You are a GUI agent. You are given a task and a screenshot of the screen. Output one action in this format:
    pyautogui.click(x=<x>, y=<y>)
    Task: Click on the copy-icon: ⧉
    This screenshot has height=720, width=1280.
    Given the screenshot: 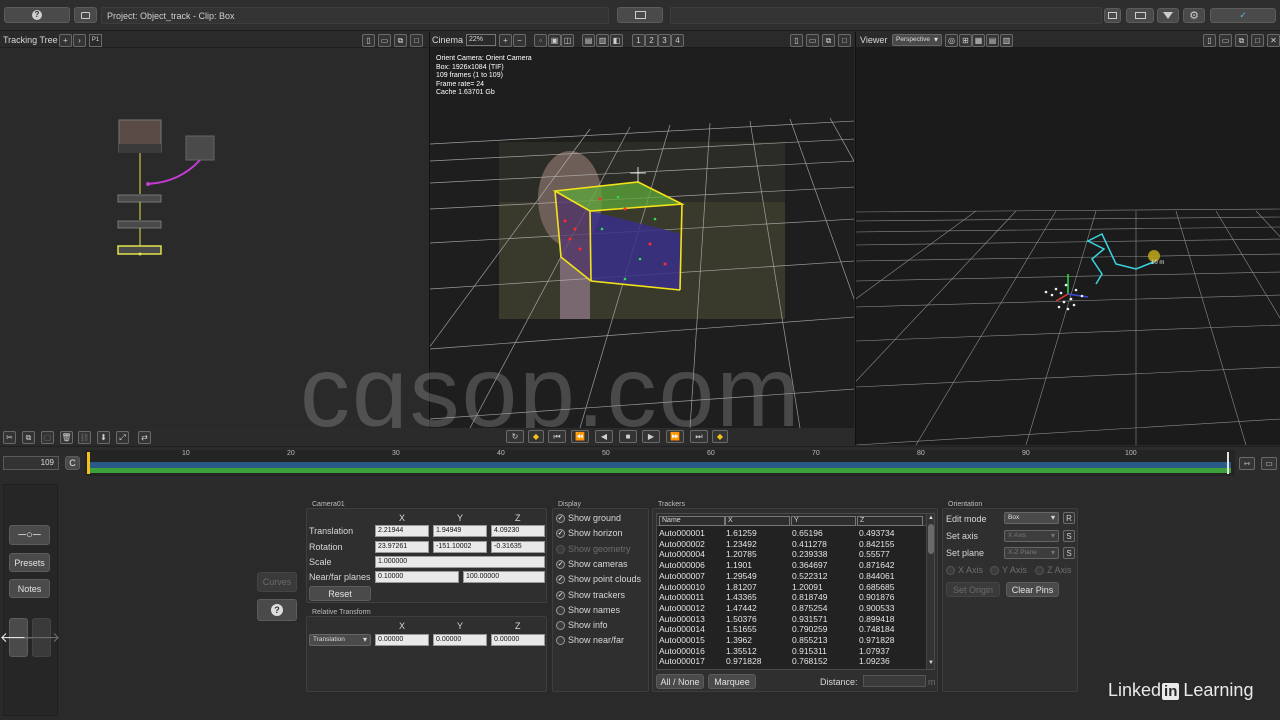 What is the action you would take?
    pyautogui.click(x=28, y=437)
    